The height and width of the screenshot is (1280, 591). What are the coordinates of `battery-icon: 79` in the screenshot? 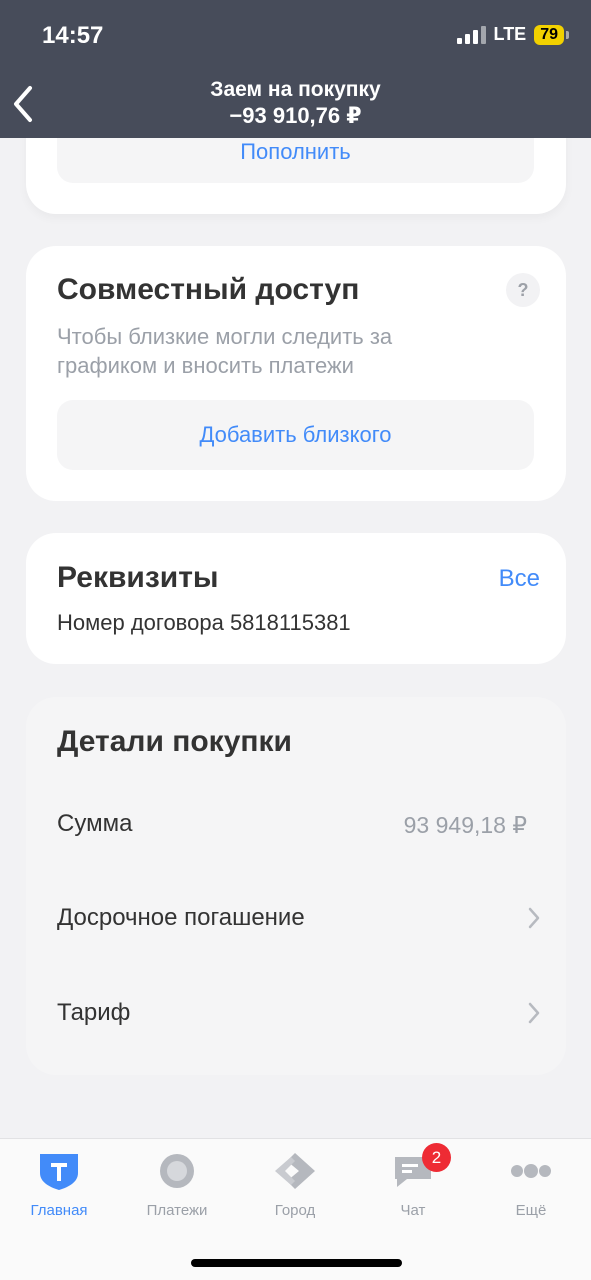 It's located at (549, 34).